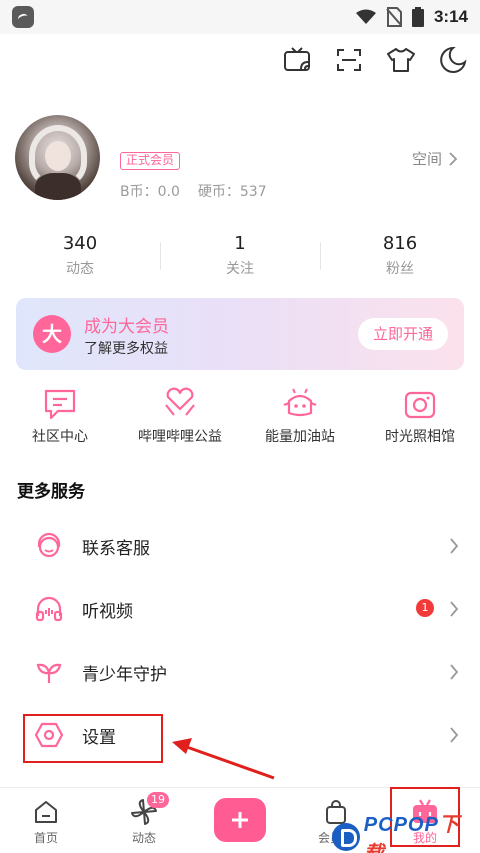 The width and height of the screenshot is (480, 853). I want to click on space-label: 空间, so click(426, 159).